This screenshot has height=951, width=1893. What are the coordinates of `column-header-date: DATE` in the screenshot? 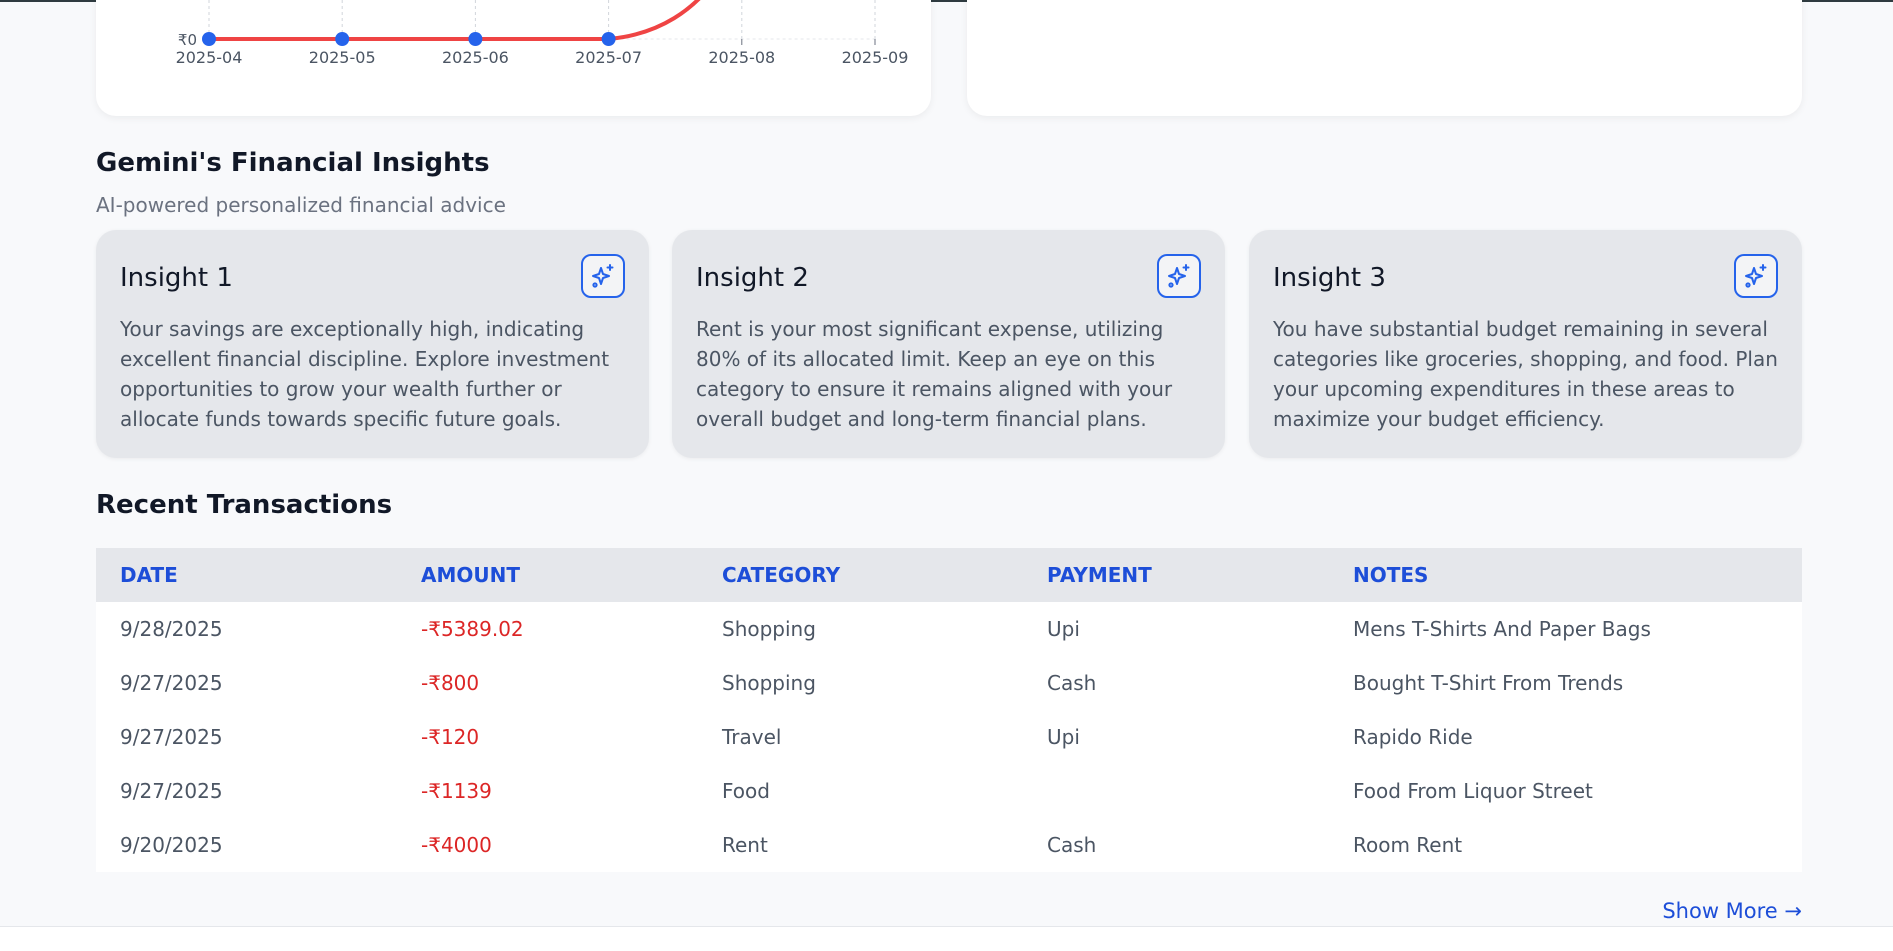 It's located at (246, 575).